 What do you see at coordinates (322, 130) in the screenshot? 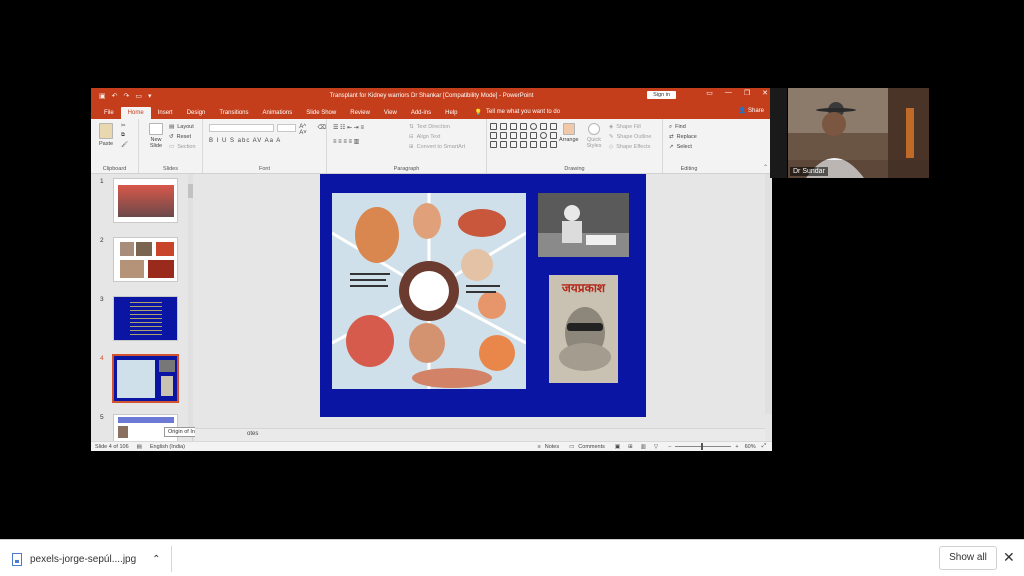
I see `clear-formatting-icon: ⌫` at bounding box center [322, 130].